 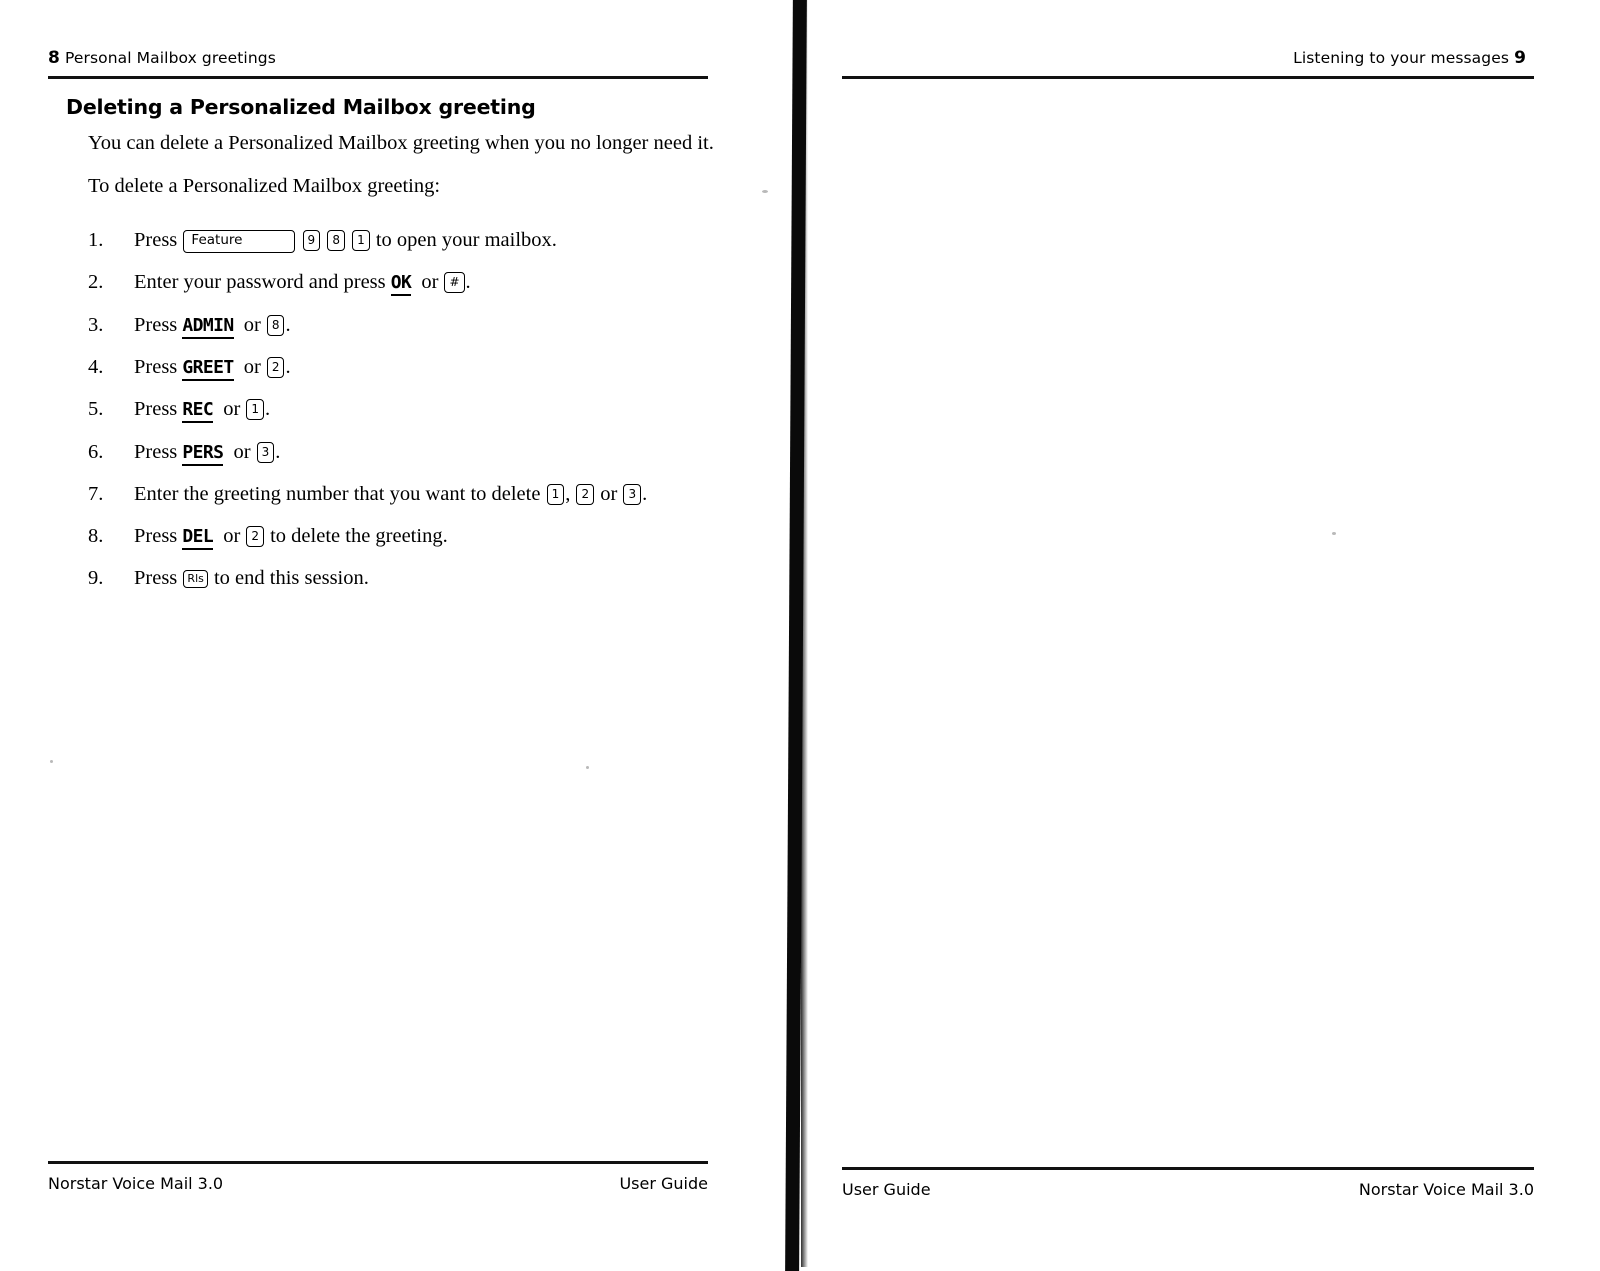 I want to click on step-item: 9. Press Rls to end this session., so click(x=403, y=578).